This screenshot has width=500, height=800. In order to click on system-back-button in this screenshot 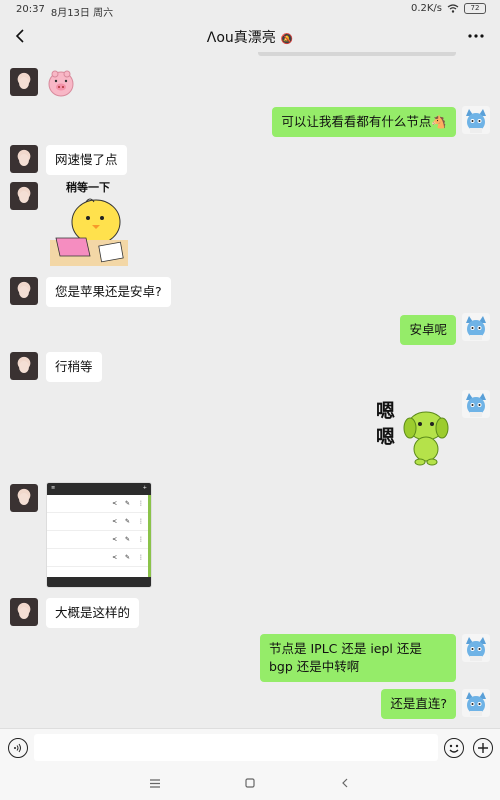, I will do `click(345, 783)`.